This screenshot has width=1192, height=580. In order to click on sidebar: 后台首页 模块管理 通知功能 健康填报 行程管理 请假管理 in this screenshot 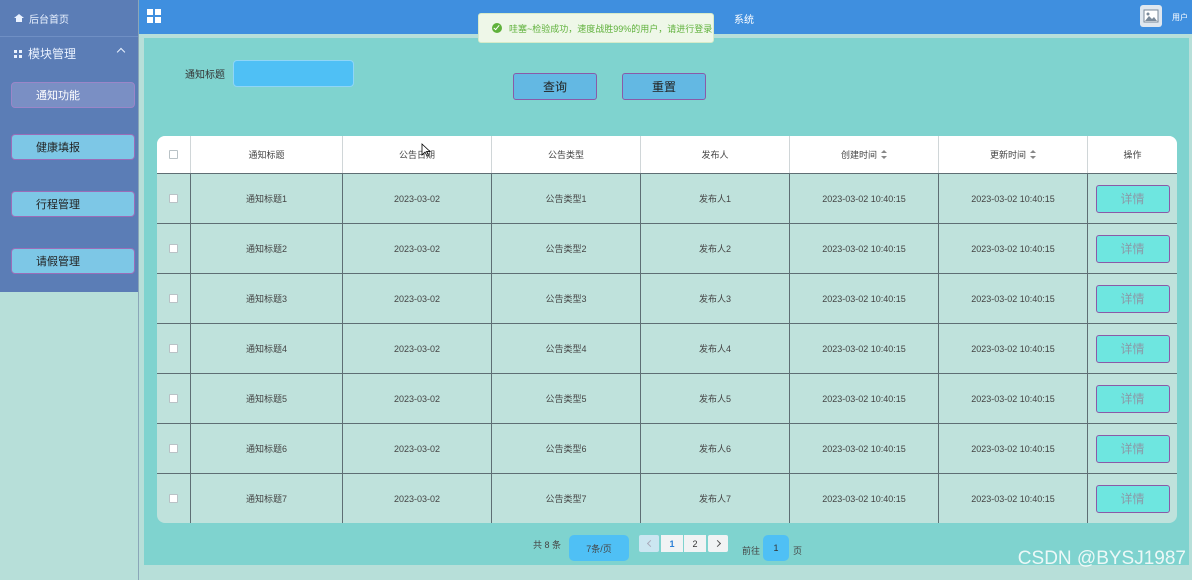, I will do `click(69, 290)`.